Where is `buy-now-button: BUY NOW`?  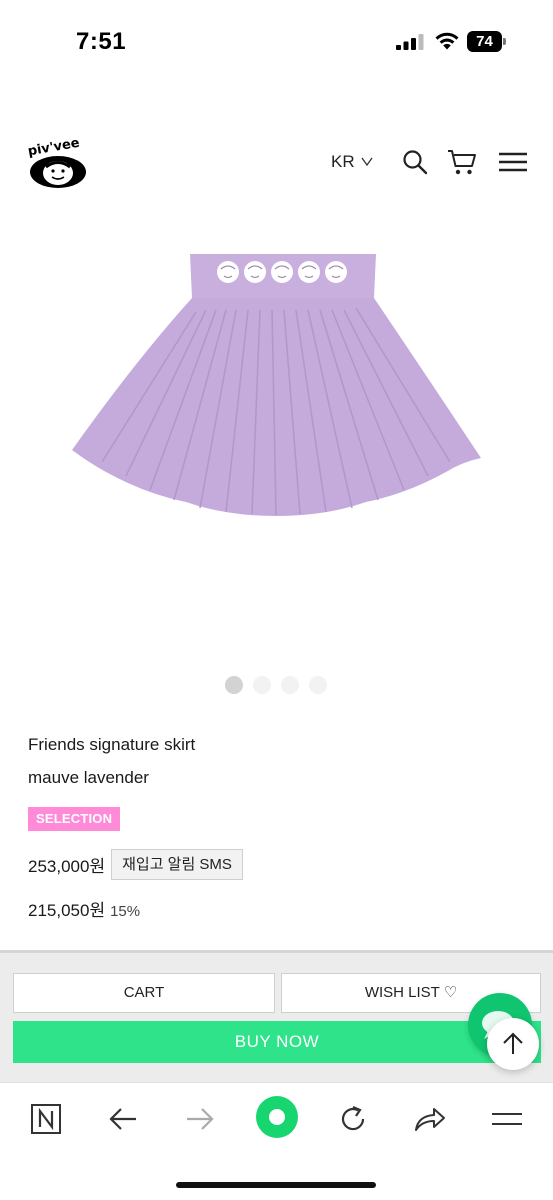
buy-now-button: BUY NOW is located at coordinates (277, 1042).